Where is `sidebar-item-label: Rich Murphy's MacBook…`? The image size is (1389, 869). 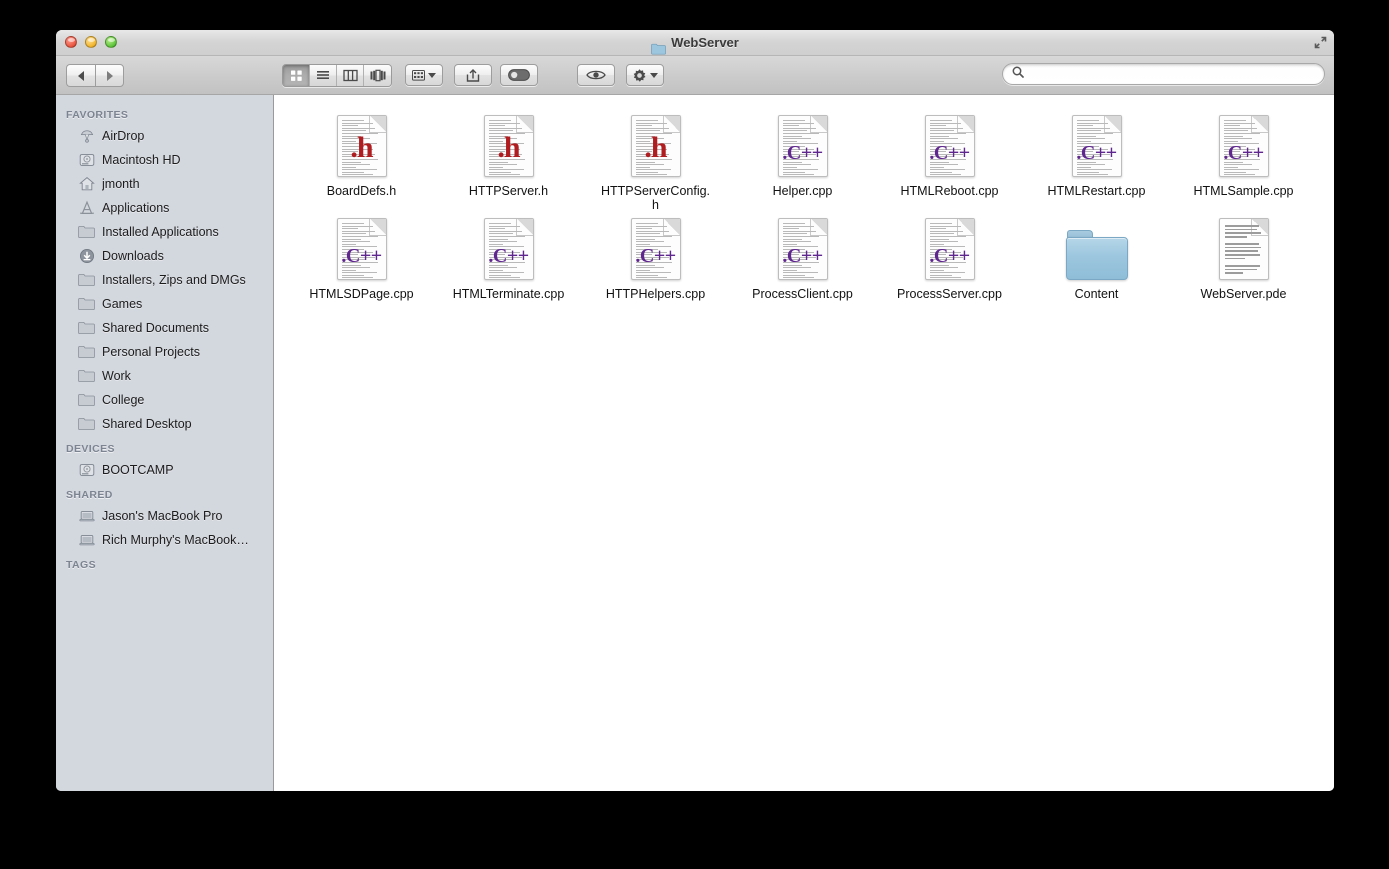 sidebar-item-label: Rich Murphy's MacBook… is located at coordinates (175, 540).